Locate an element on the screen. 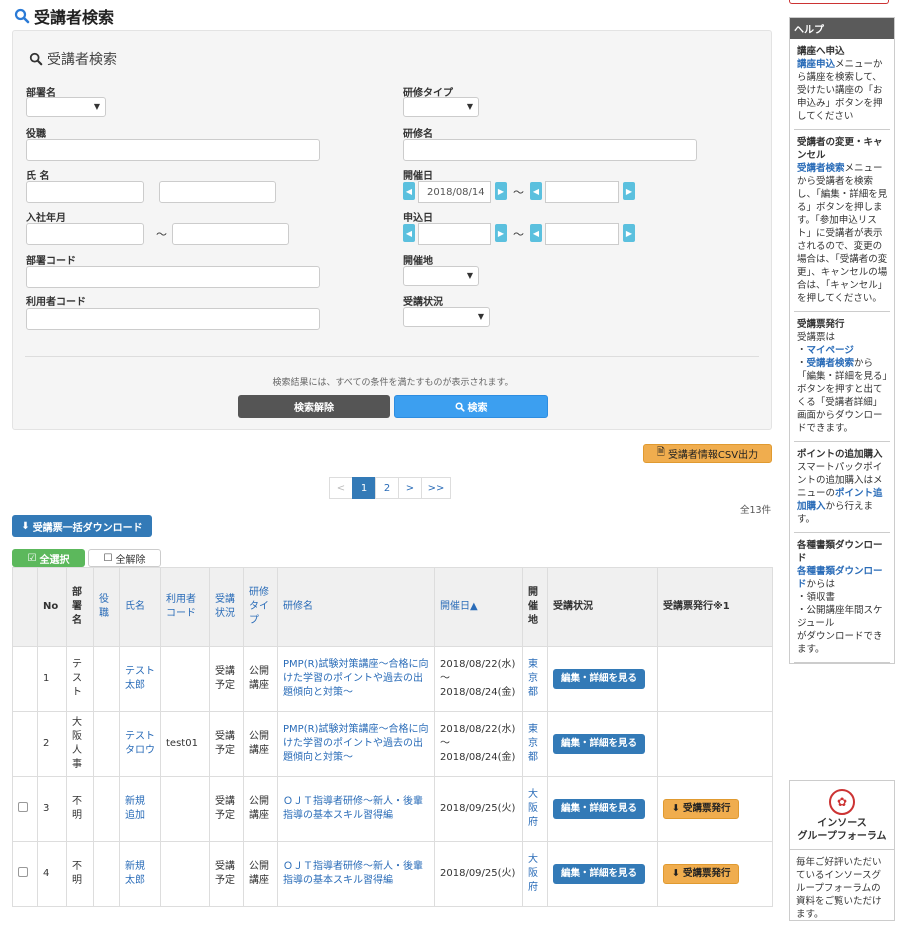 The image size is (903, 927). row-position is located at coordinates (106, 809).